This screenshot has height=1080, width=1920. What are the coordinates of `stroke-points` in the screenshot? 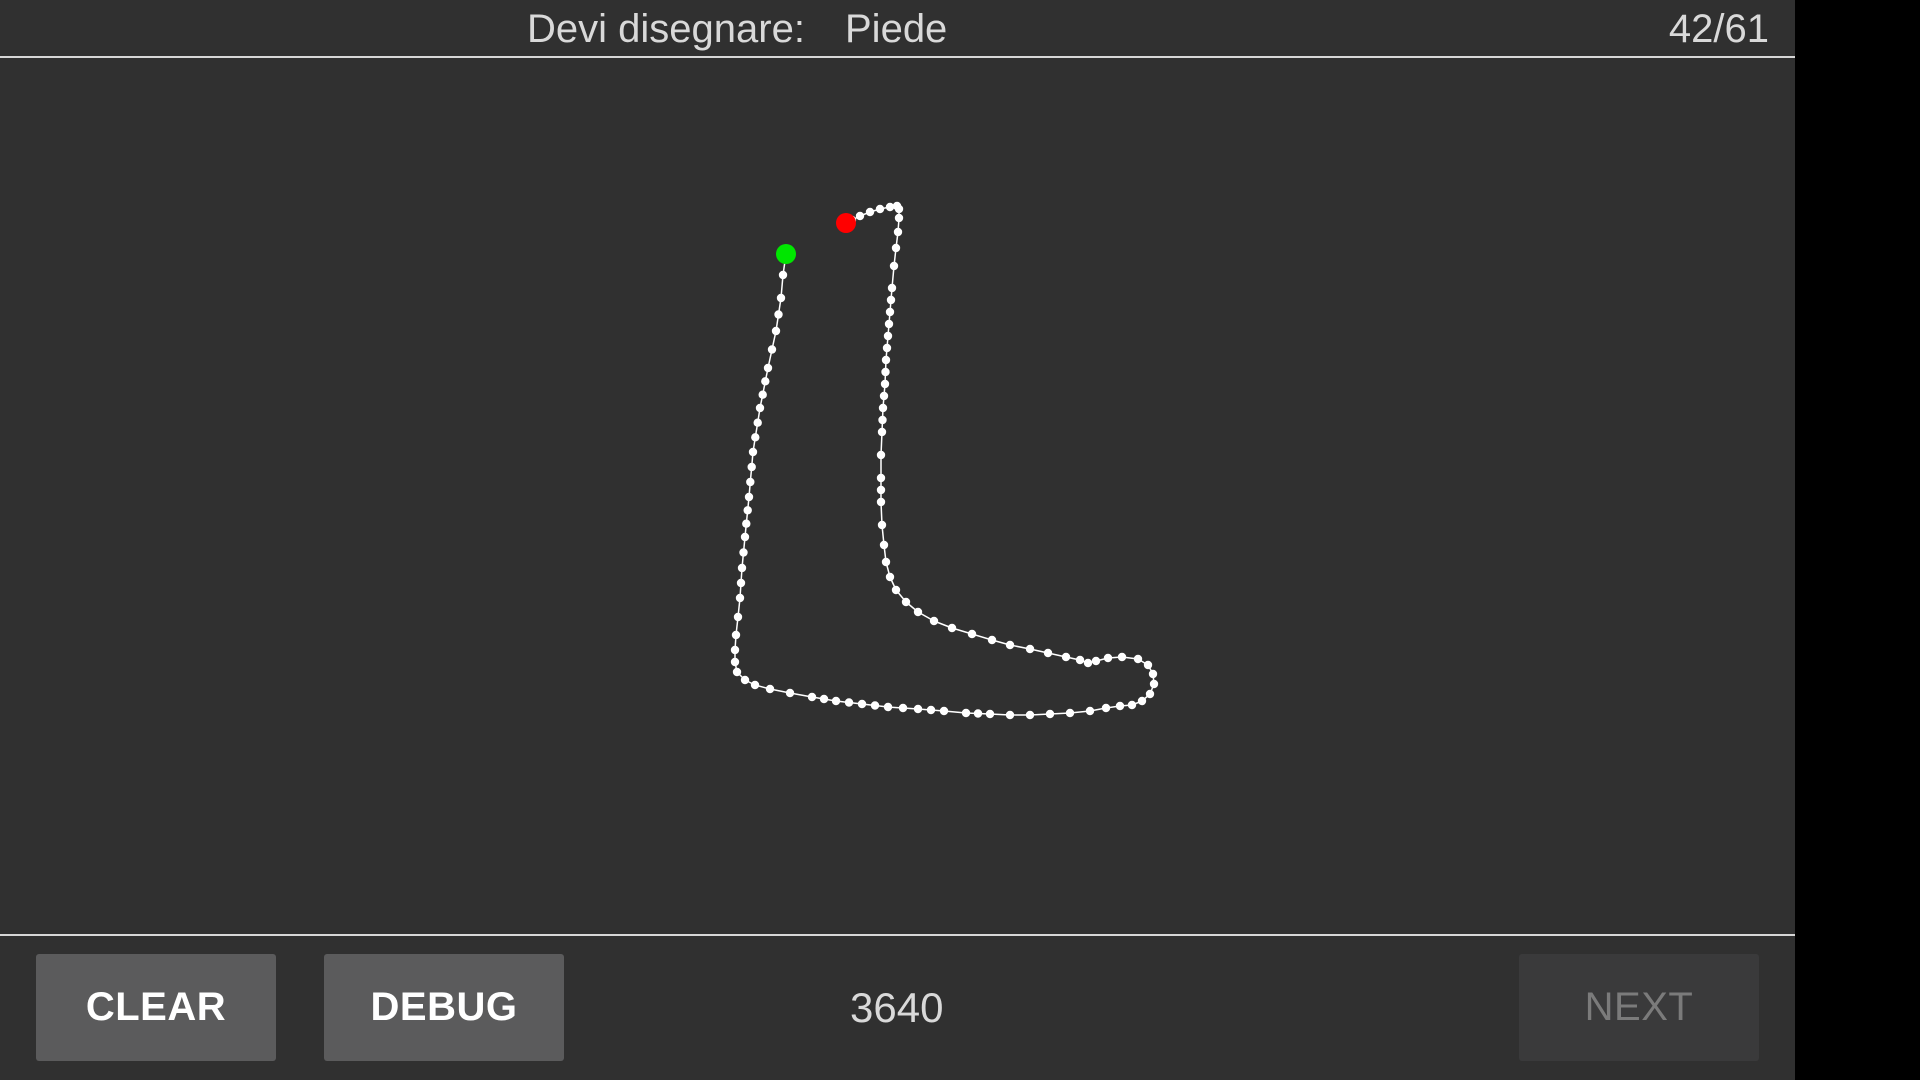 It's located at (944, 460).